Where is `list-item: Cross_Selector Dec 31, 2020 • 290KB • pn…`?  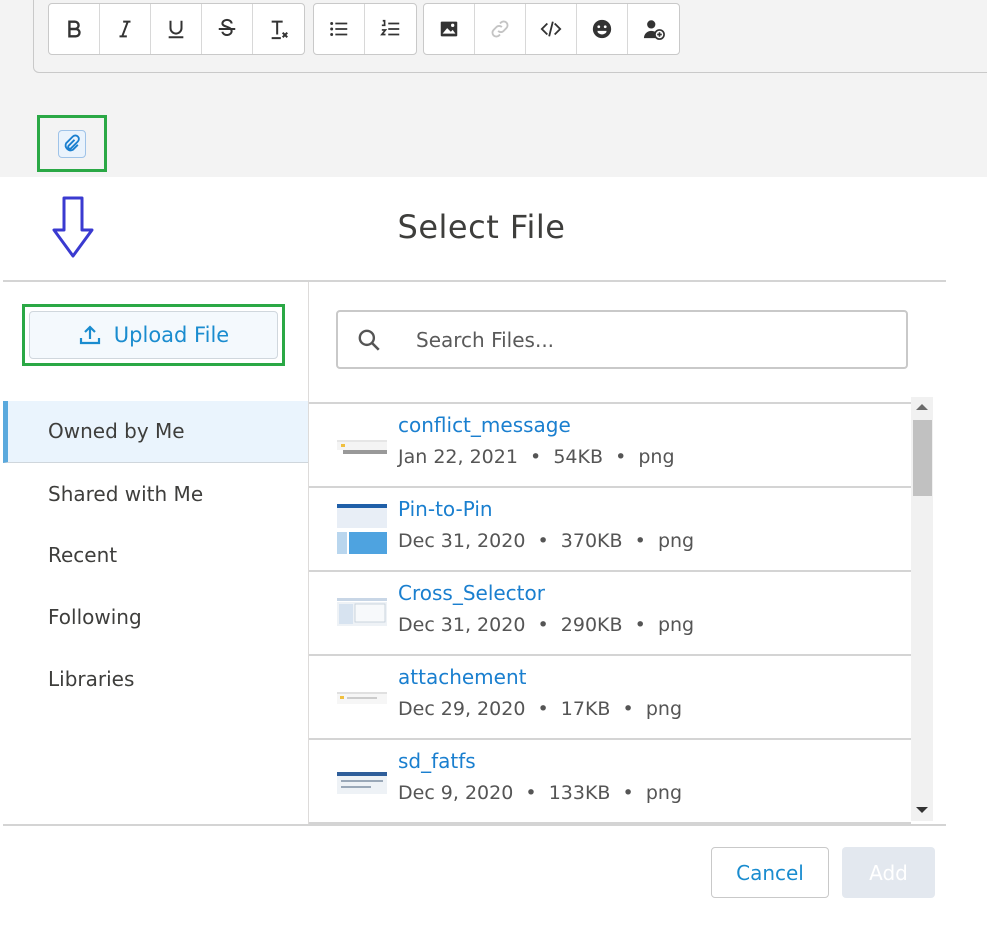 list-item: Cross_Selector Dec 31, 2020 • 290KB • pn… is located at coordinates (610, 614).